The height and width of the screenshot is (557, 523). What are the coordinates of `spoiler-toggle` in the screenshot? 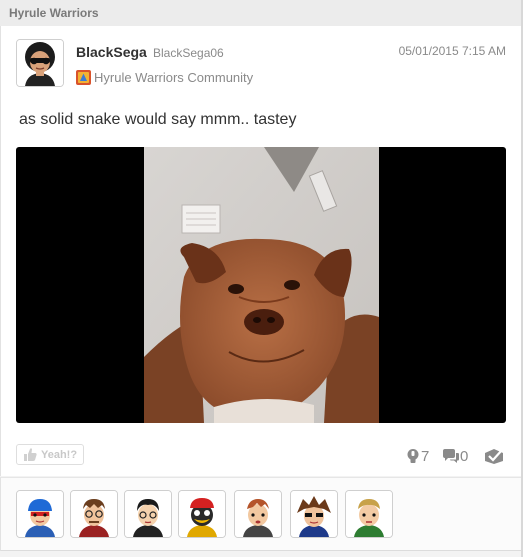 It's located at (494, 456).